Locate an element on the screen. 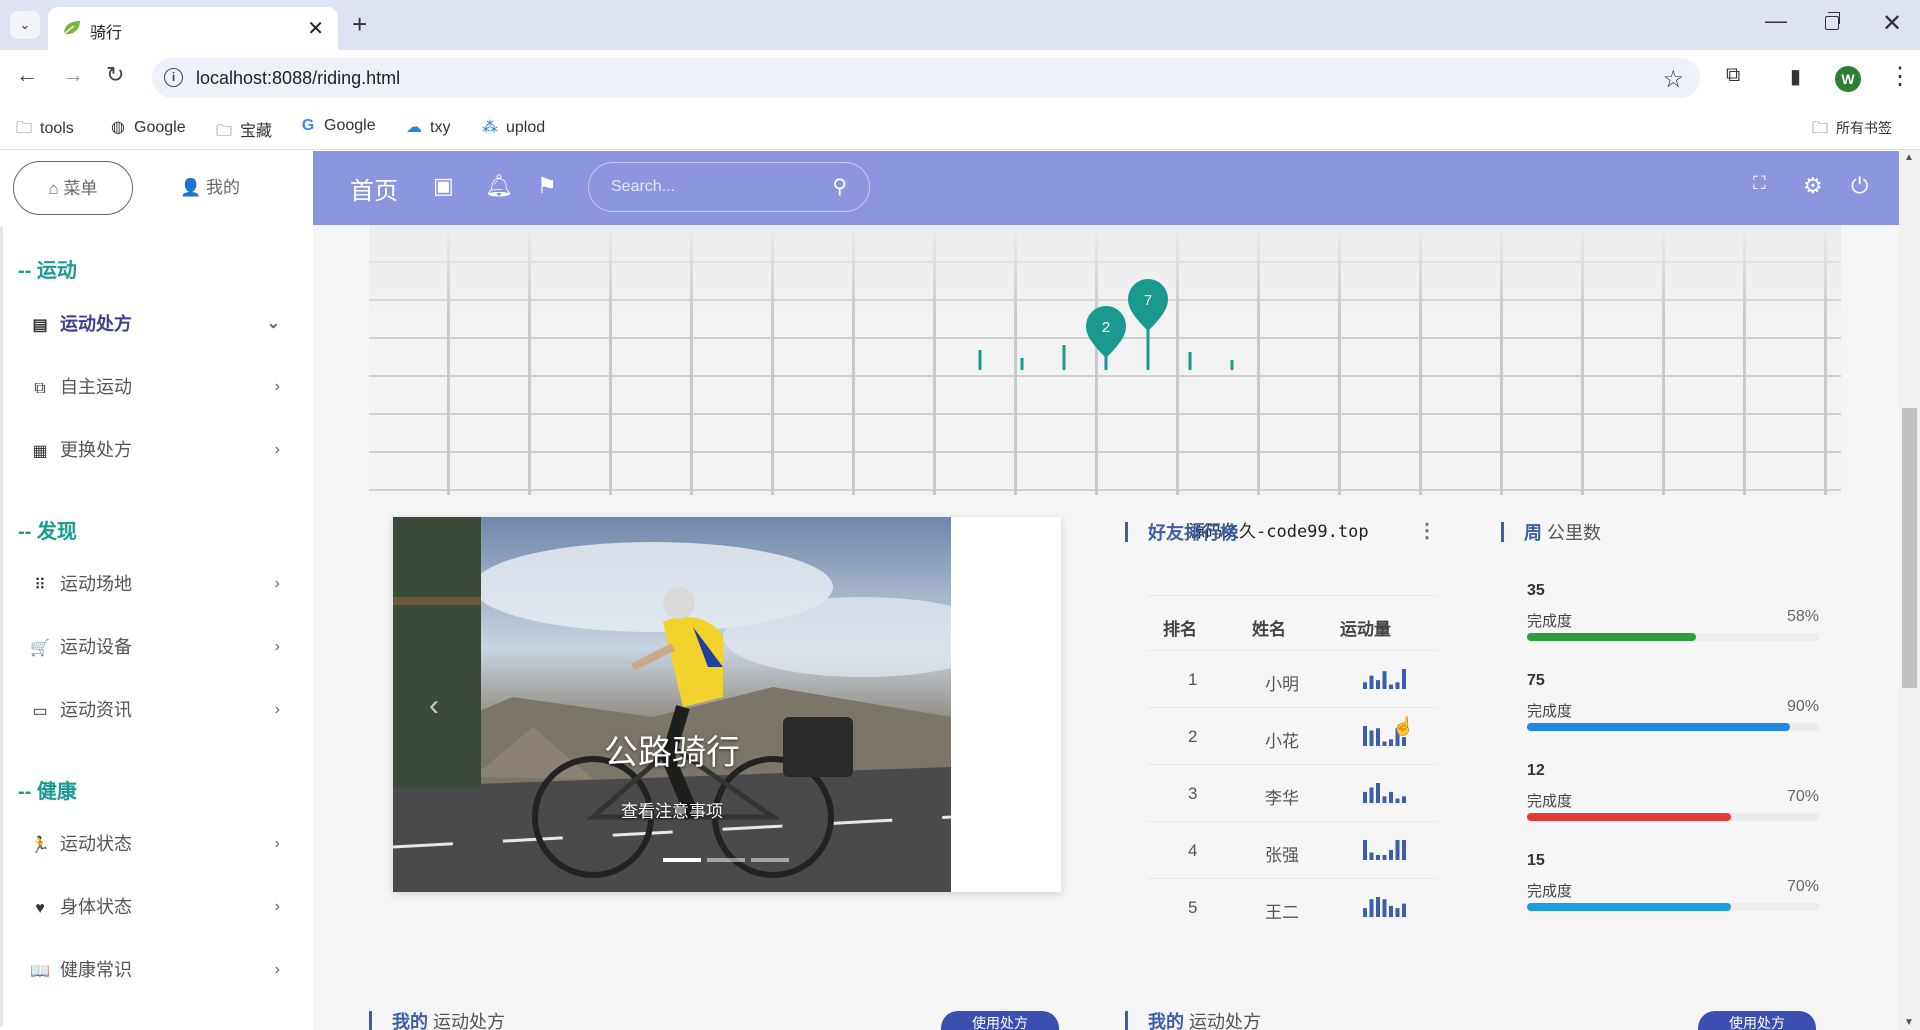 The image size is (1920, 1030). google-icon: G is located at coordinates (308, 125).